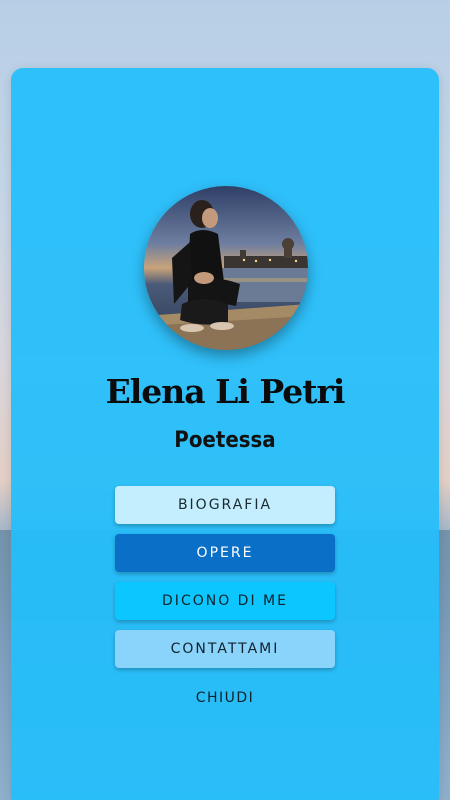 The width and height of the screenshot is (450, 800). Describe the element at coordinates (225, 601) in the screenshot. I see `dicono-di-me-button: DICONO DI ME` at that location.